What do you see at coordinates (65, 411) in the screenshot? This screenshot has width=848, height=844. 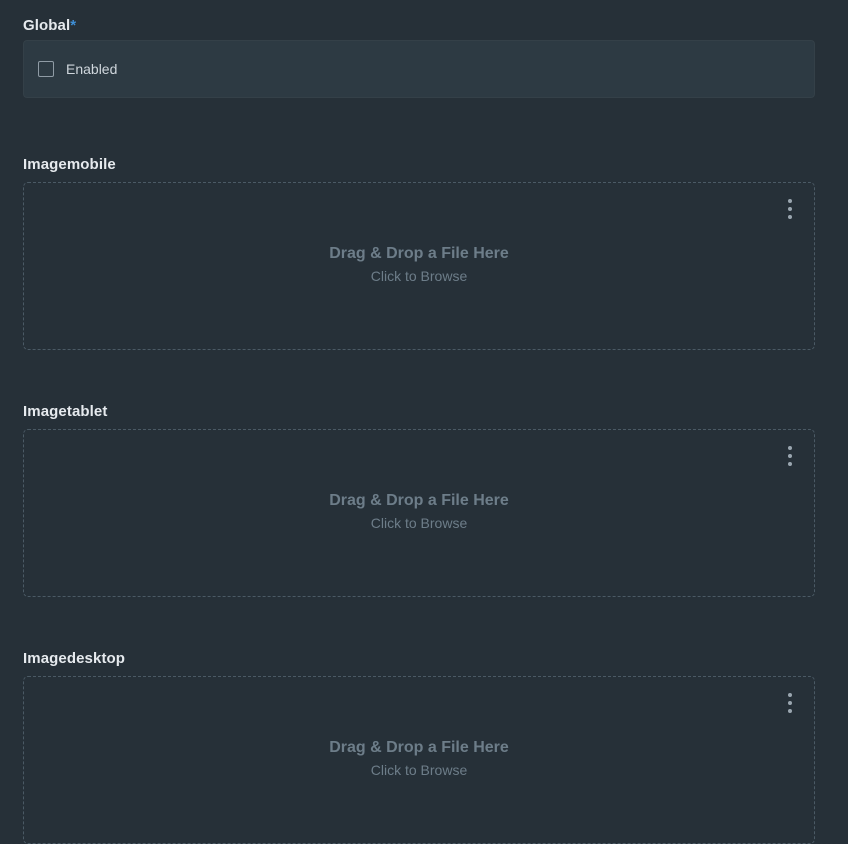 I see `imagetablet-label: Imagetablet` at bounding box center [65, 411].